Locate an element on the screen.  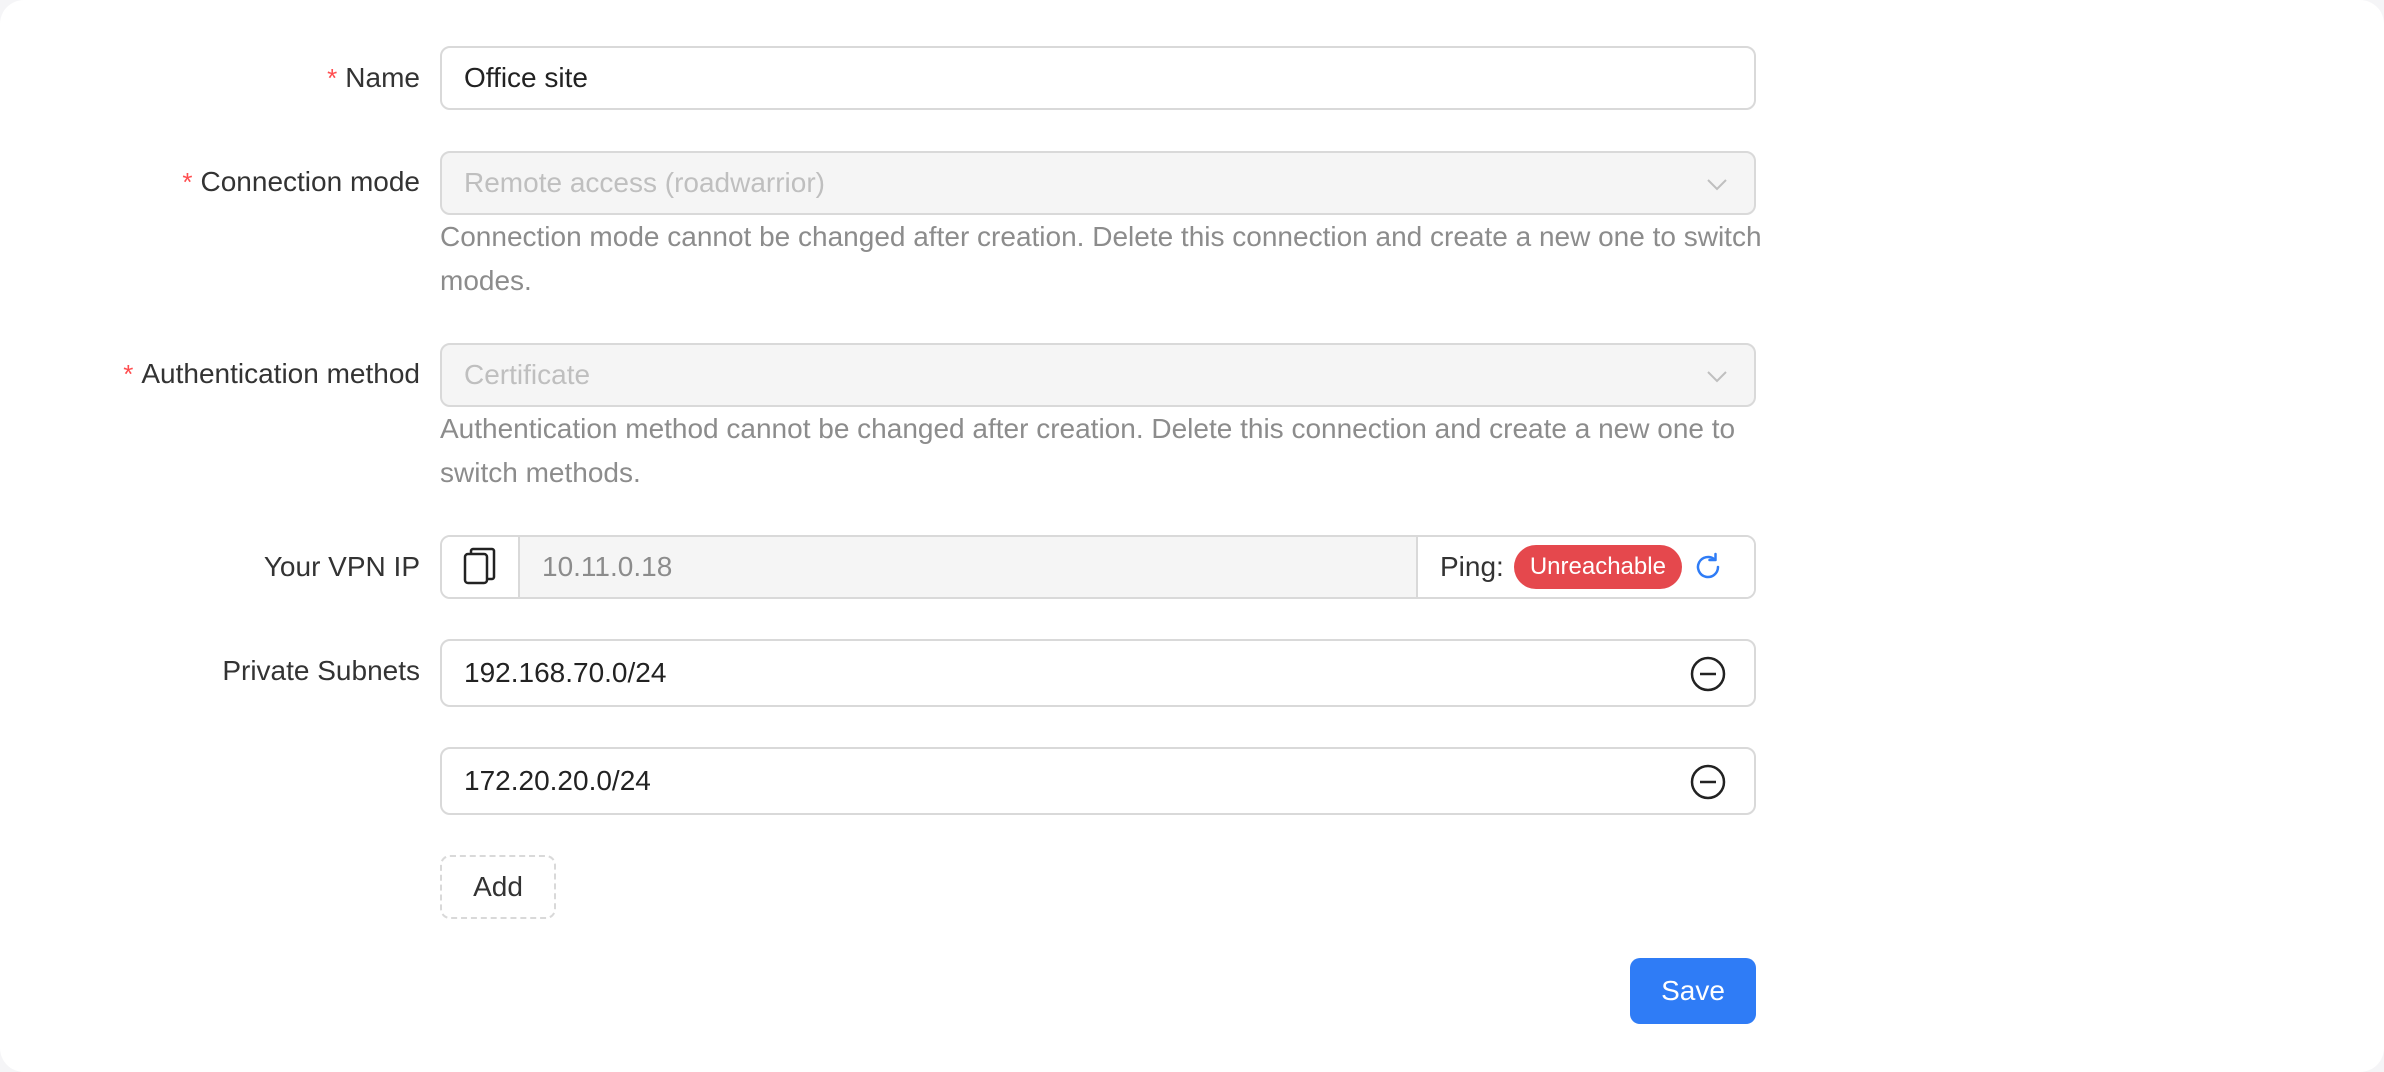
subnet-input: 192.168.70.0/24 is located at coordinates (1098, 673).